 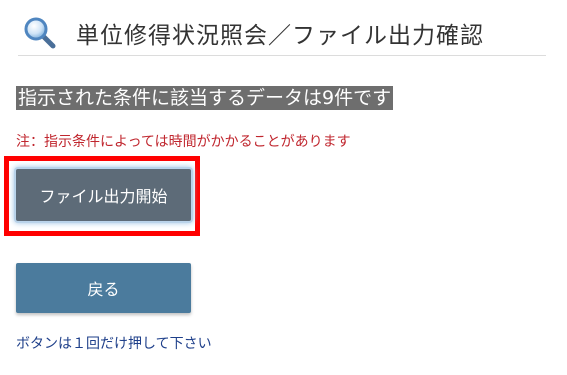 I want to click on page-header: 単位修得状況照会／ファイル出力確認, so click(x=282, y=33).